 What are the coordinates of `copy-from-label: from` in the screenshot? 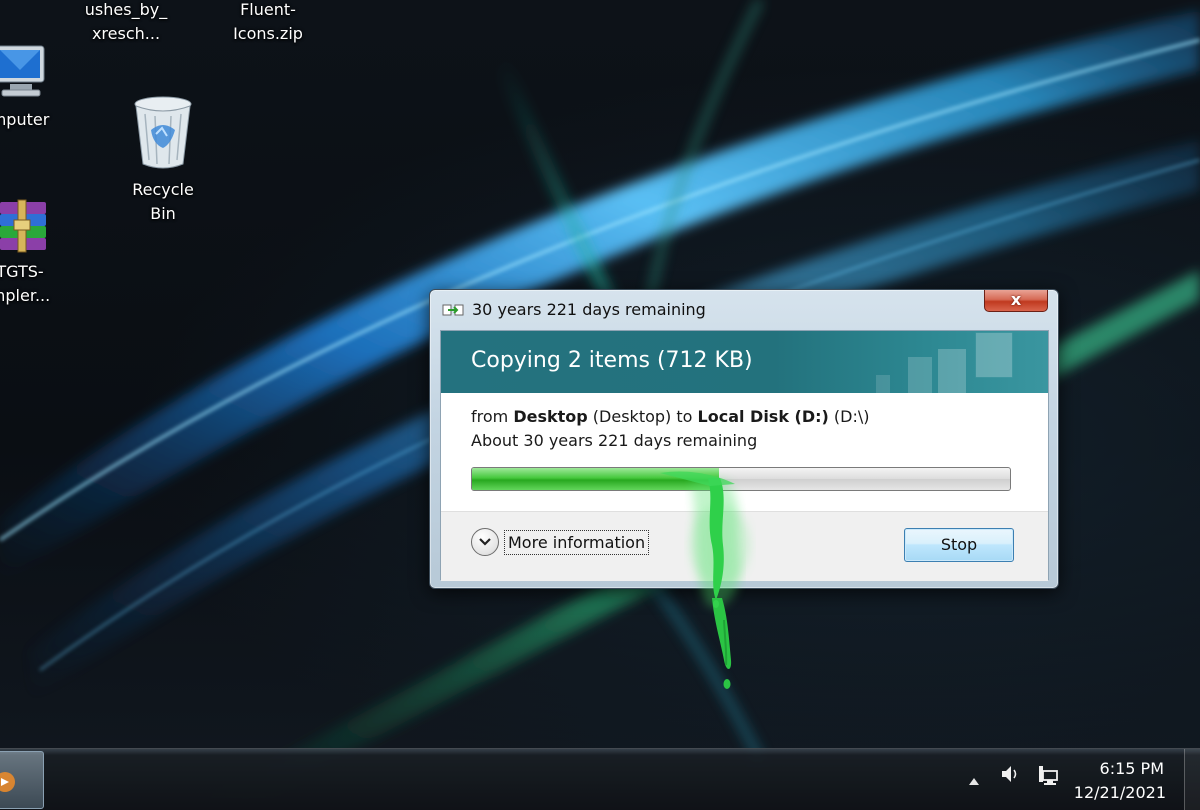 It's located at (492, 416).